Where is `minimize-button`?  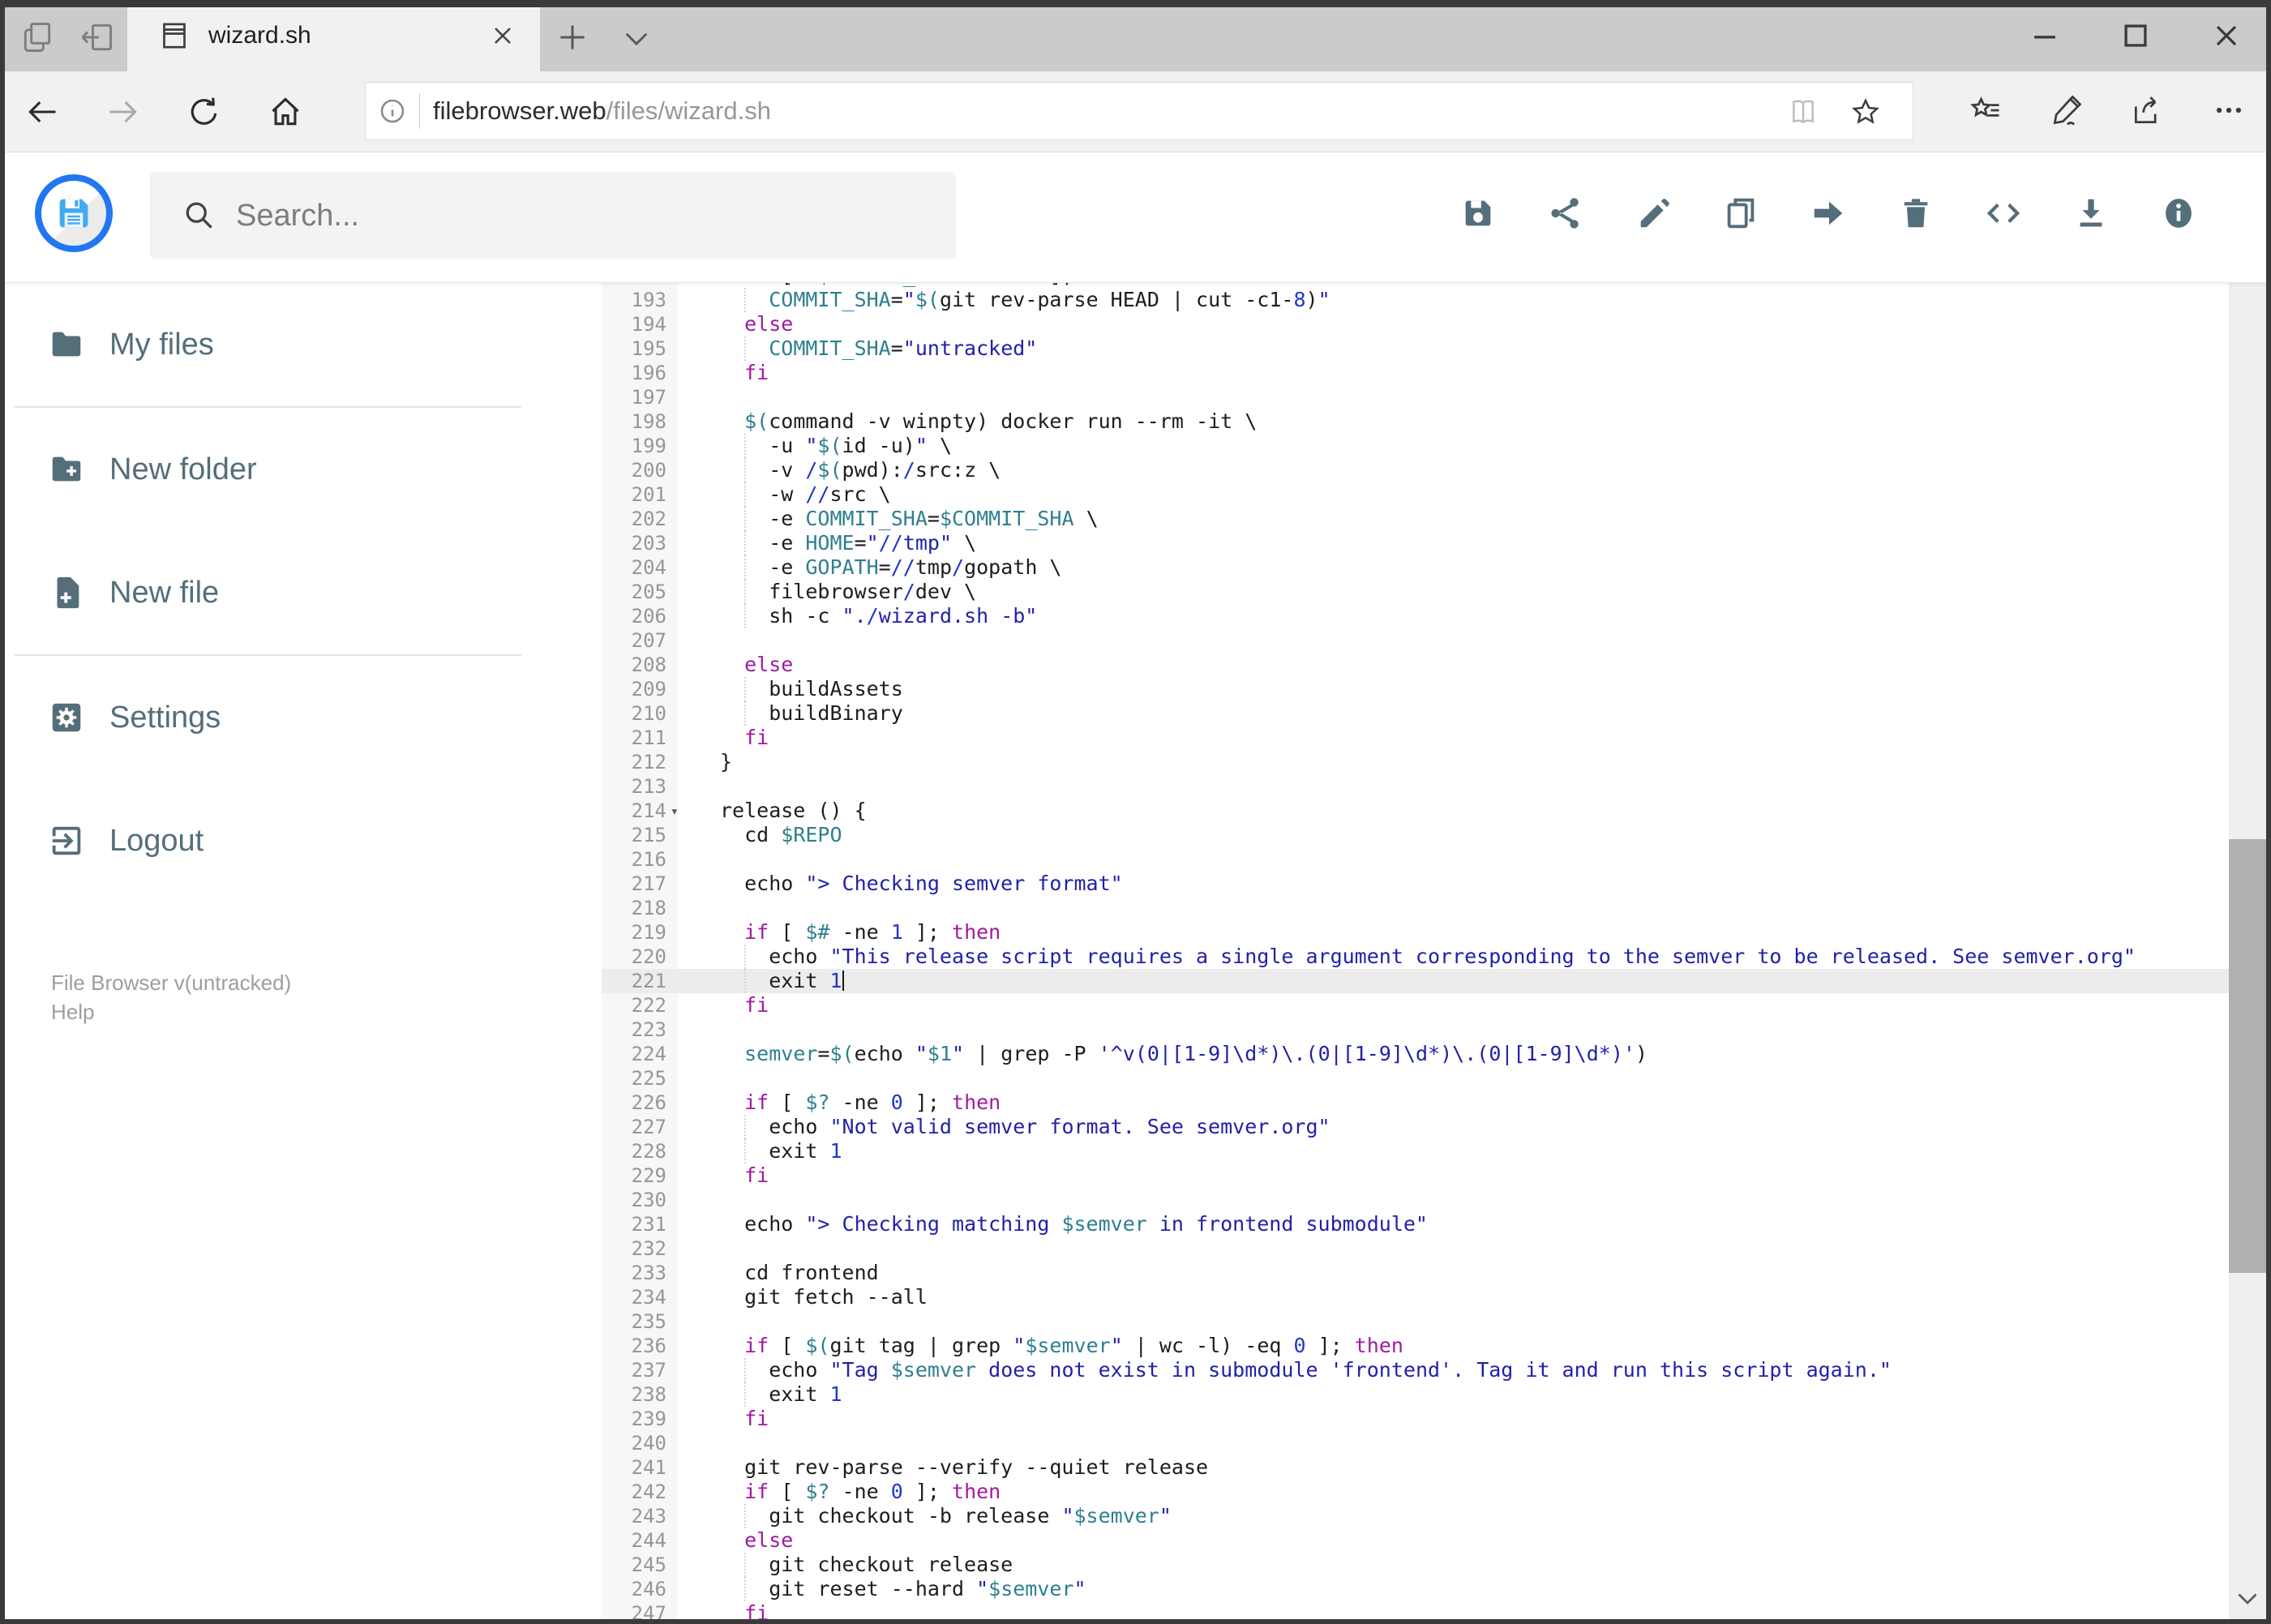 minimize-button is located at coordinates (2045, 36).